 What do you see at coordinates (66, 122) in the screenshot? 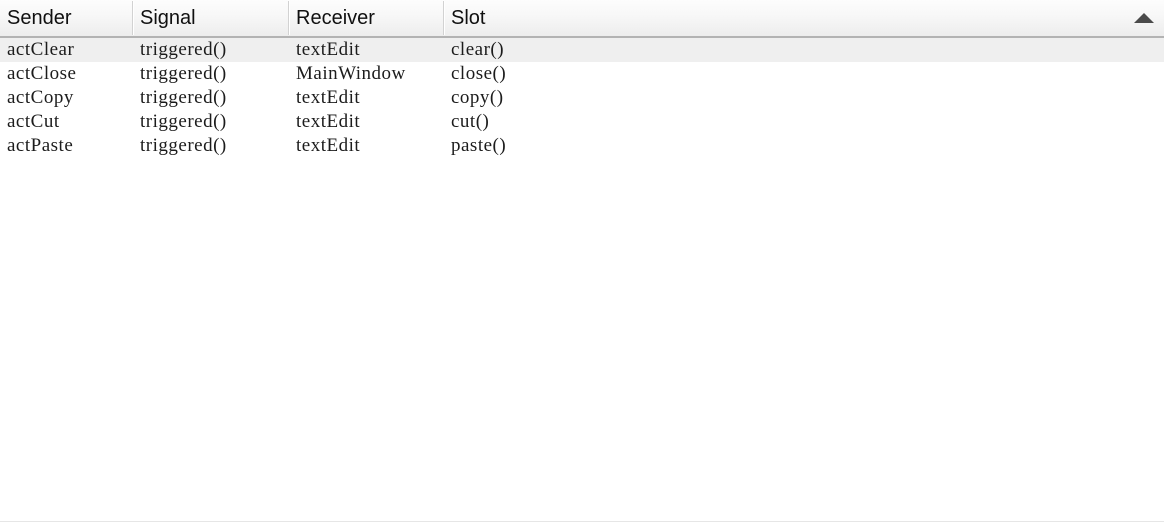
I see `cell-sender: actCut` at bounding box center [66, 122].